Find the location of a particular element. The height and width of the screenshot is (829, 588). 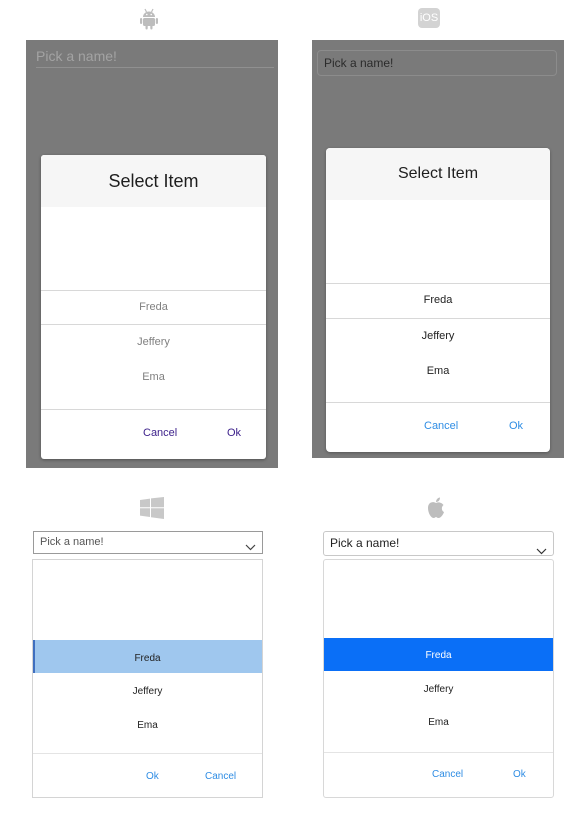

android-option-freda: Freda is located at coordinates (153, 307).